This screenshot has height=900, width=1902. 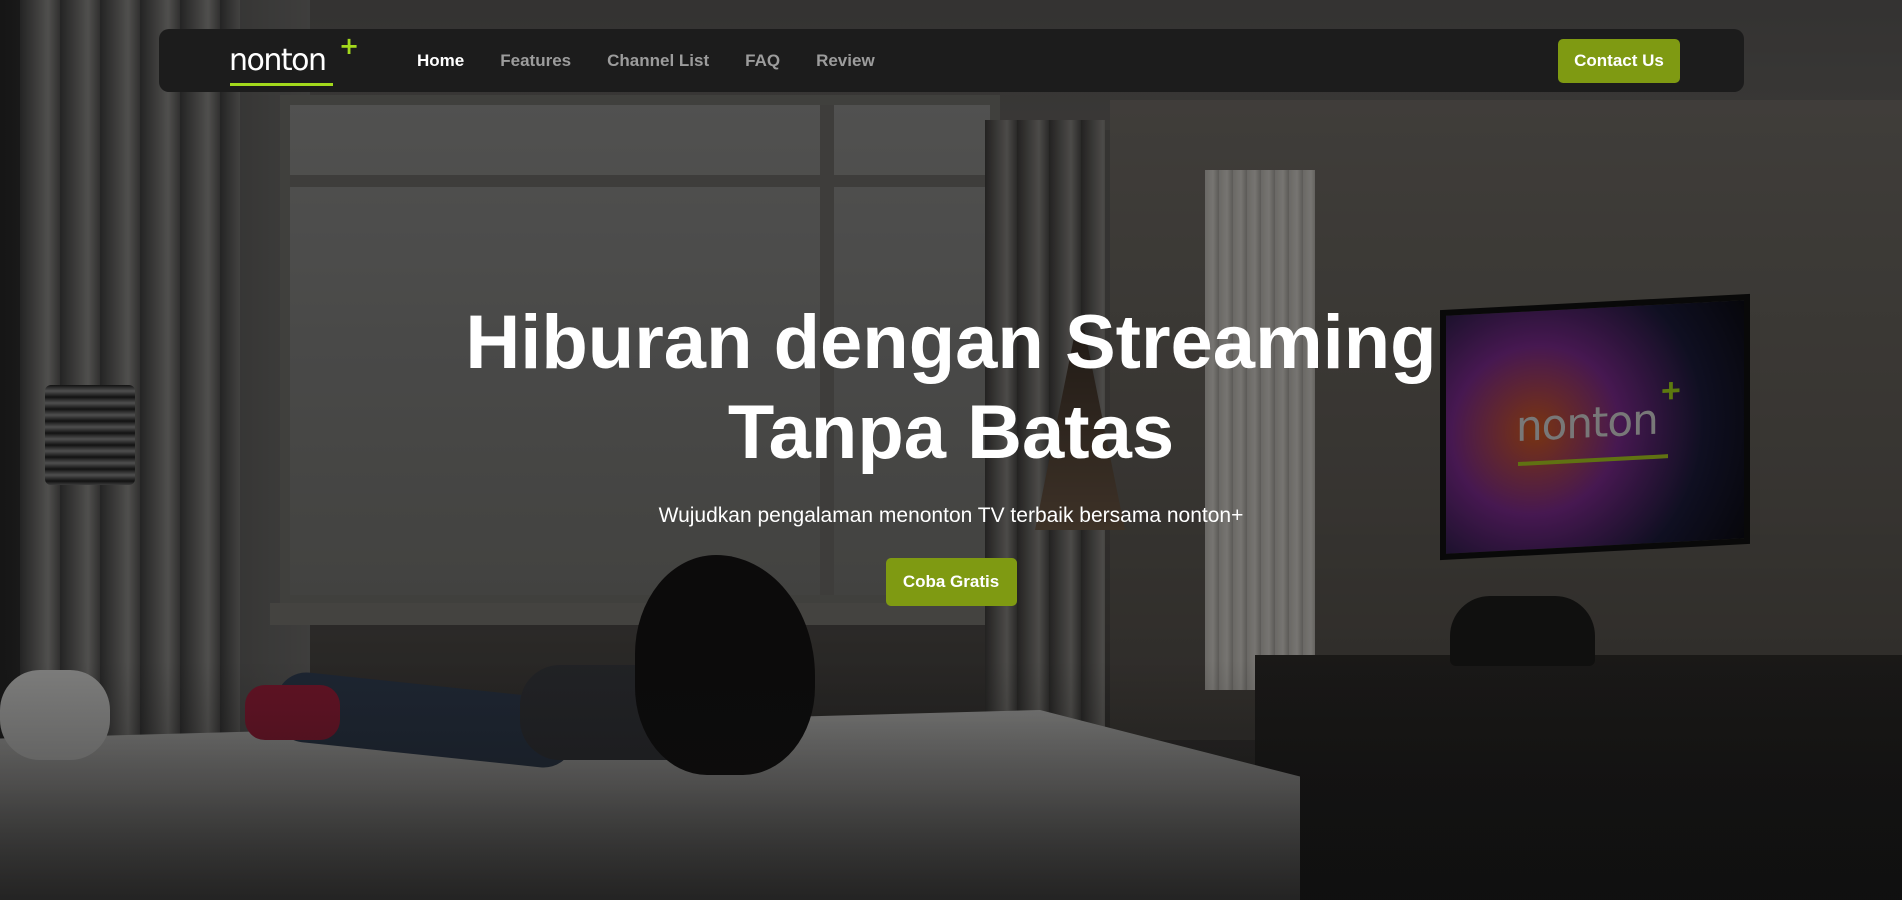 I want to click on logo-underline, so click(x=281, y=84).